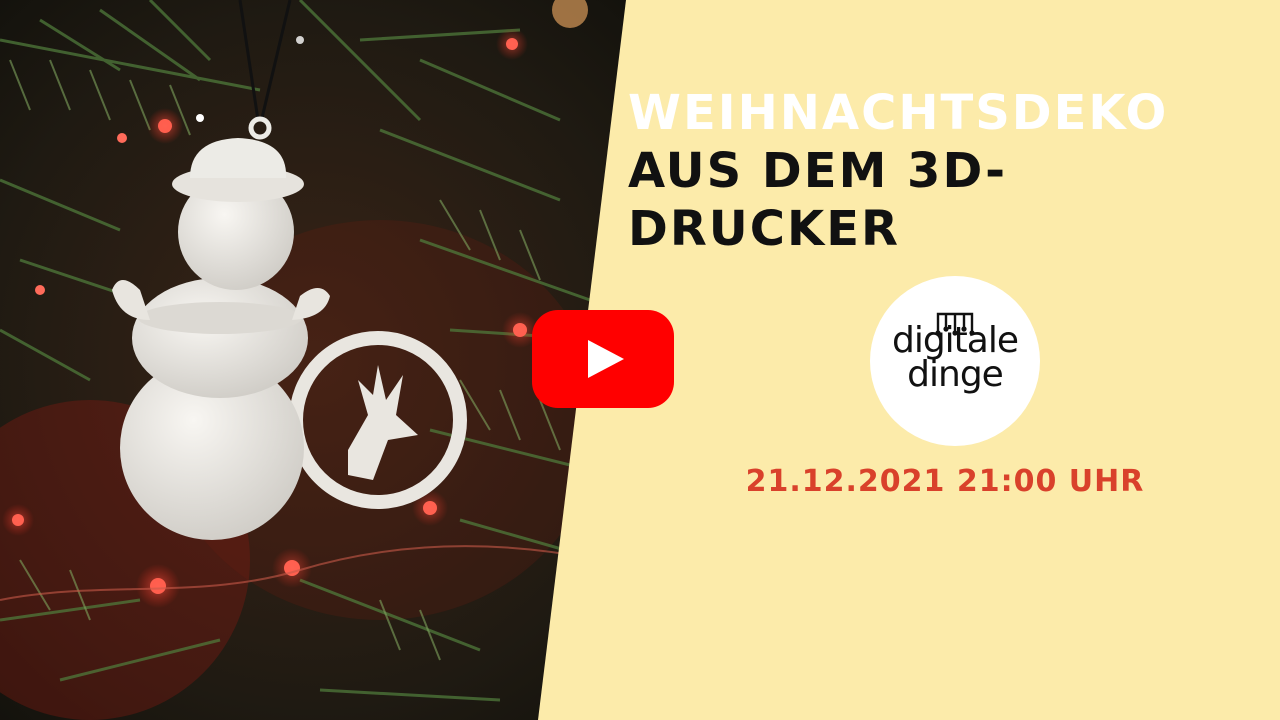  I want to click on youtube-play-button, so click(603, 359).